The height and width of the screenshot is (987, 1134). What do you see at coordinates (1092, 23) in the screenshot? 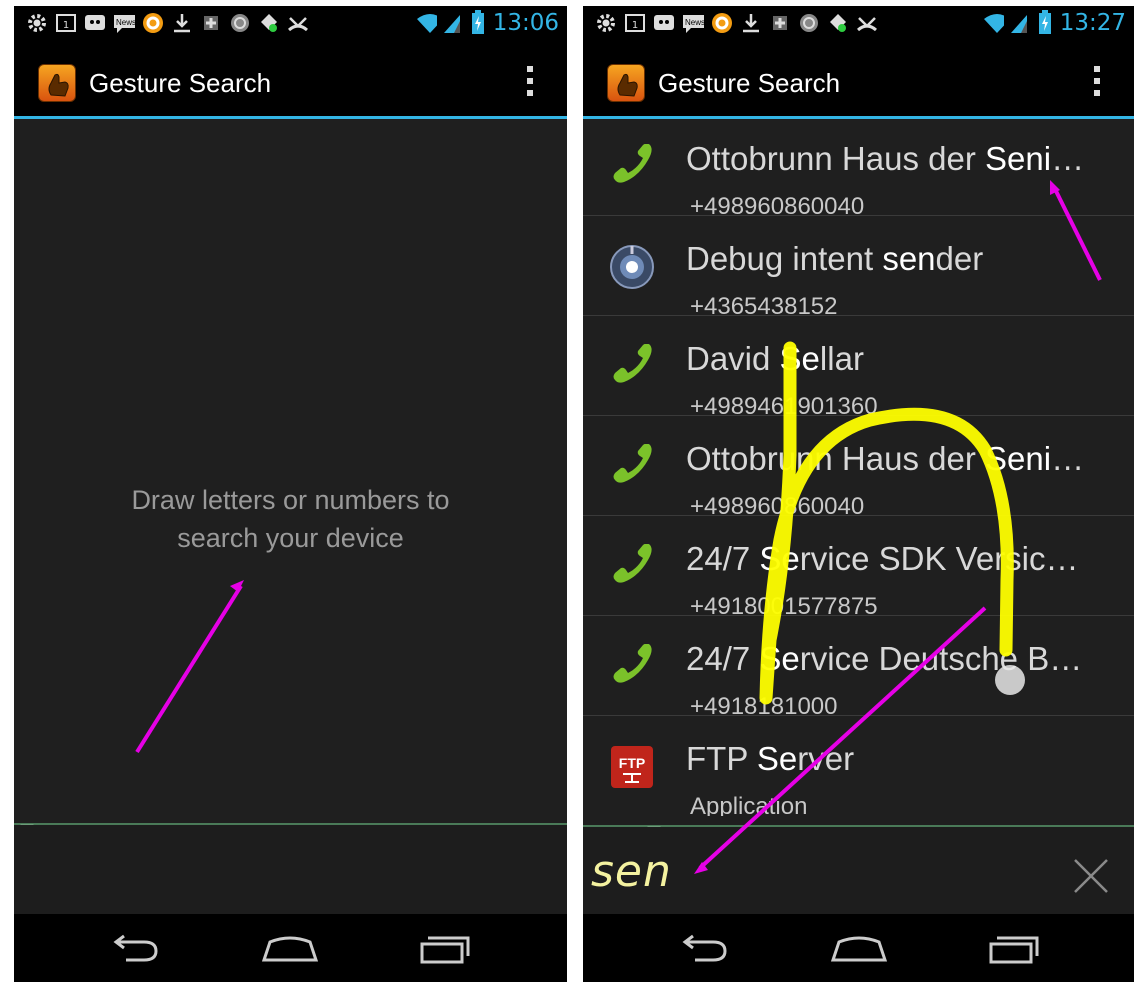
I see `status-time: 13:27` at bounding box center [1092, 23].